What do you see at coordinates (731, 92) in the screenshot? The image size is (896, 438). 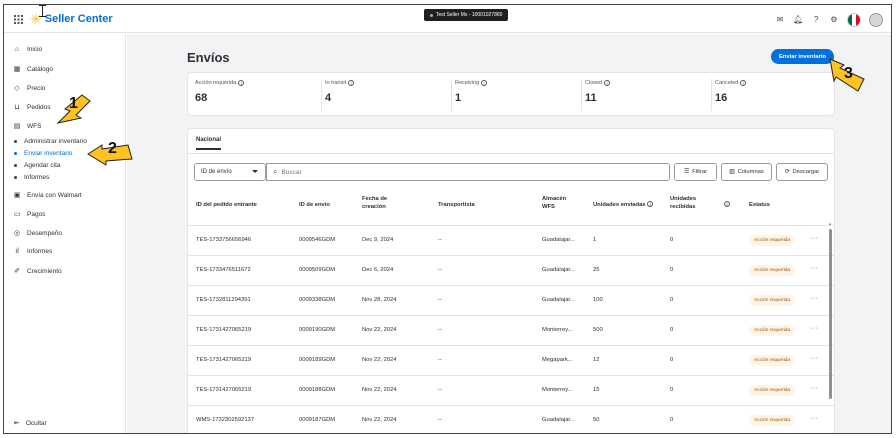 I see `stat-canceled: Canceled i 16` at bounding box center [731, 92].